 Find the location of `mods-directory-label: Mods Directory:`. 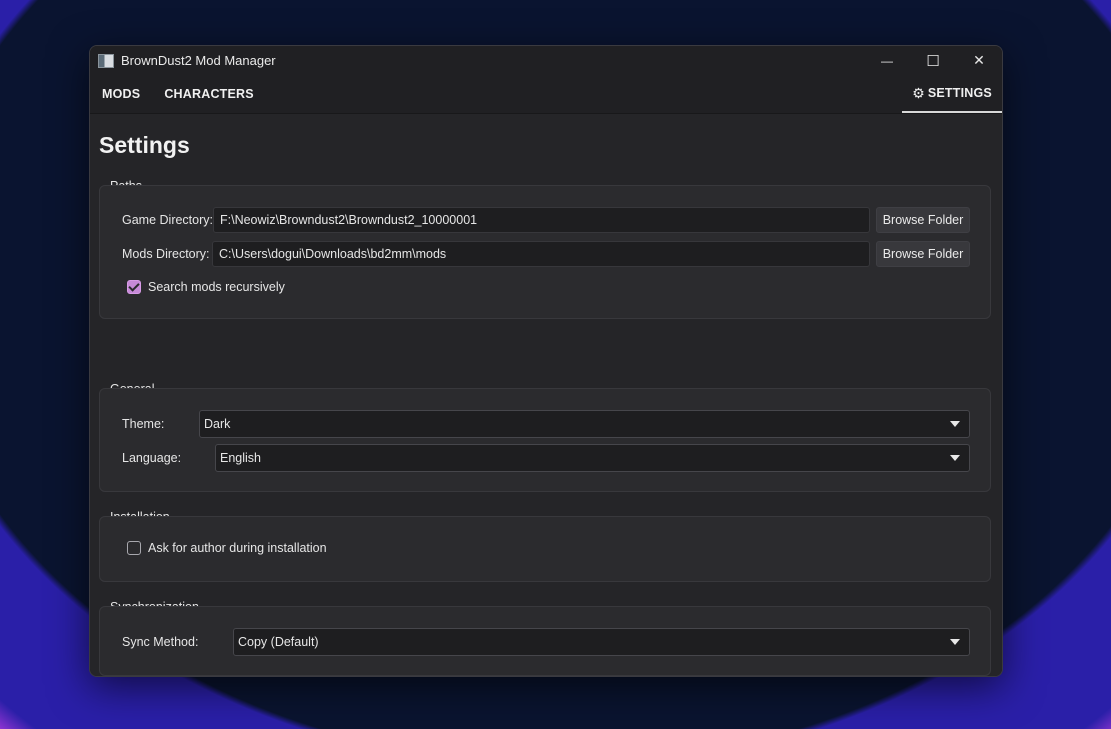

mods-directory-label: Mods Directory: is located at coordinates (166, 254).